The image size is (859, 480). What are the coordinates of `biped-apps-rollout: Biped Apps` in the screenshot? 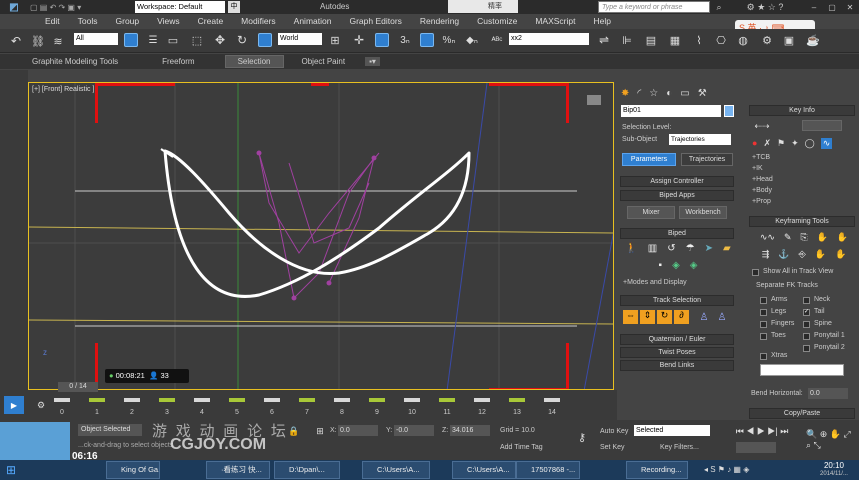 It's located at (677, 195).